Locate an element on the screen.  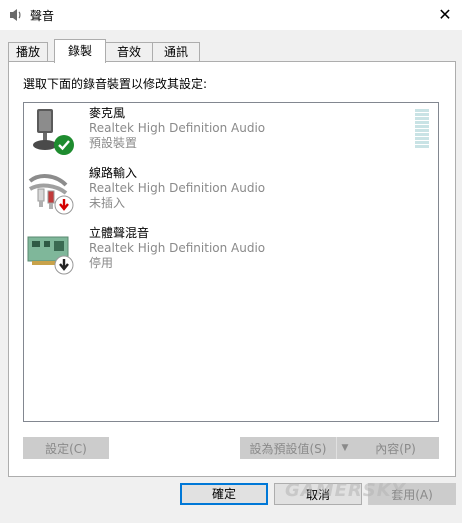
device-text: 麥克風 Realtek High Definition Audio 預設裝置 is located at coordinates (177, 128).